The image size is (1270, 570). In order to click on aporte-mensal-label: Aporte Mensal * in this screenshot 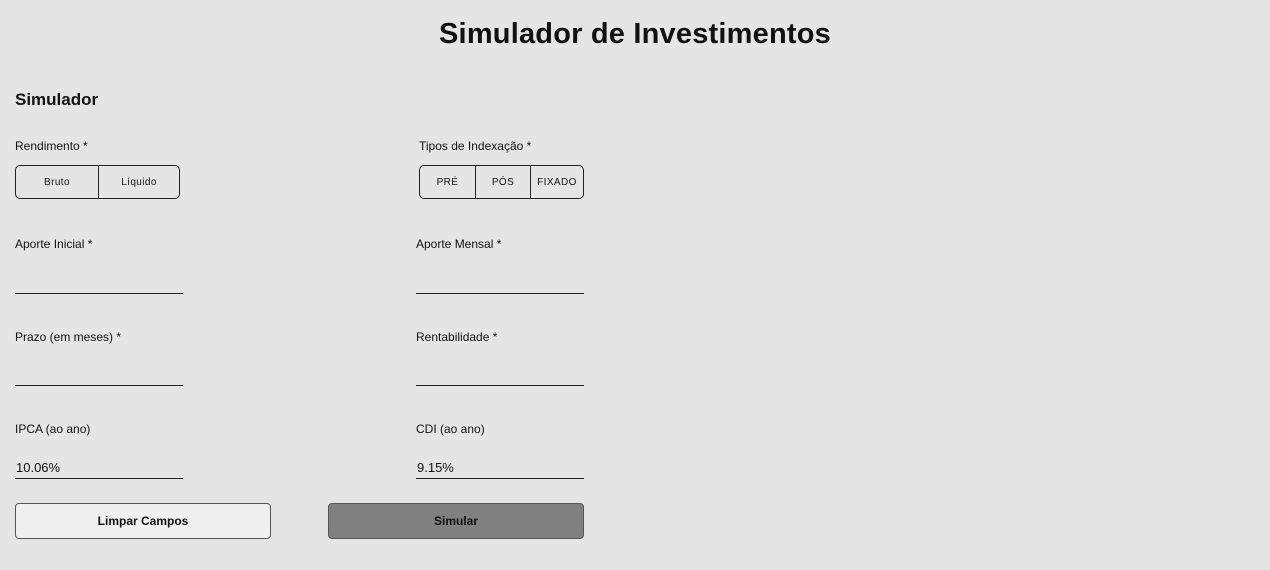, I will do `click(459, 244)`.